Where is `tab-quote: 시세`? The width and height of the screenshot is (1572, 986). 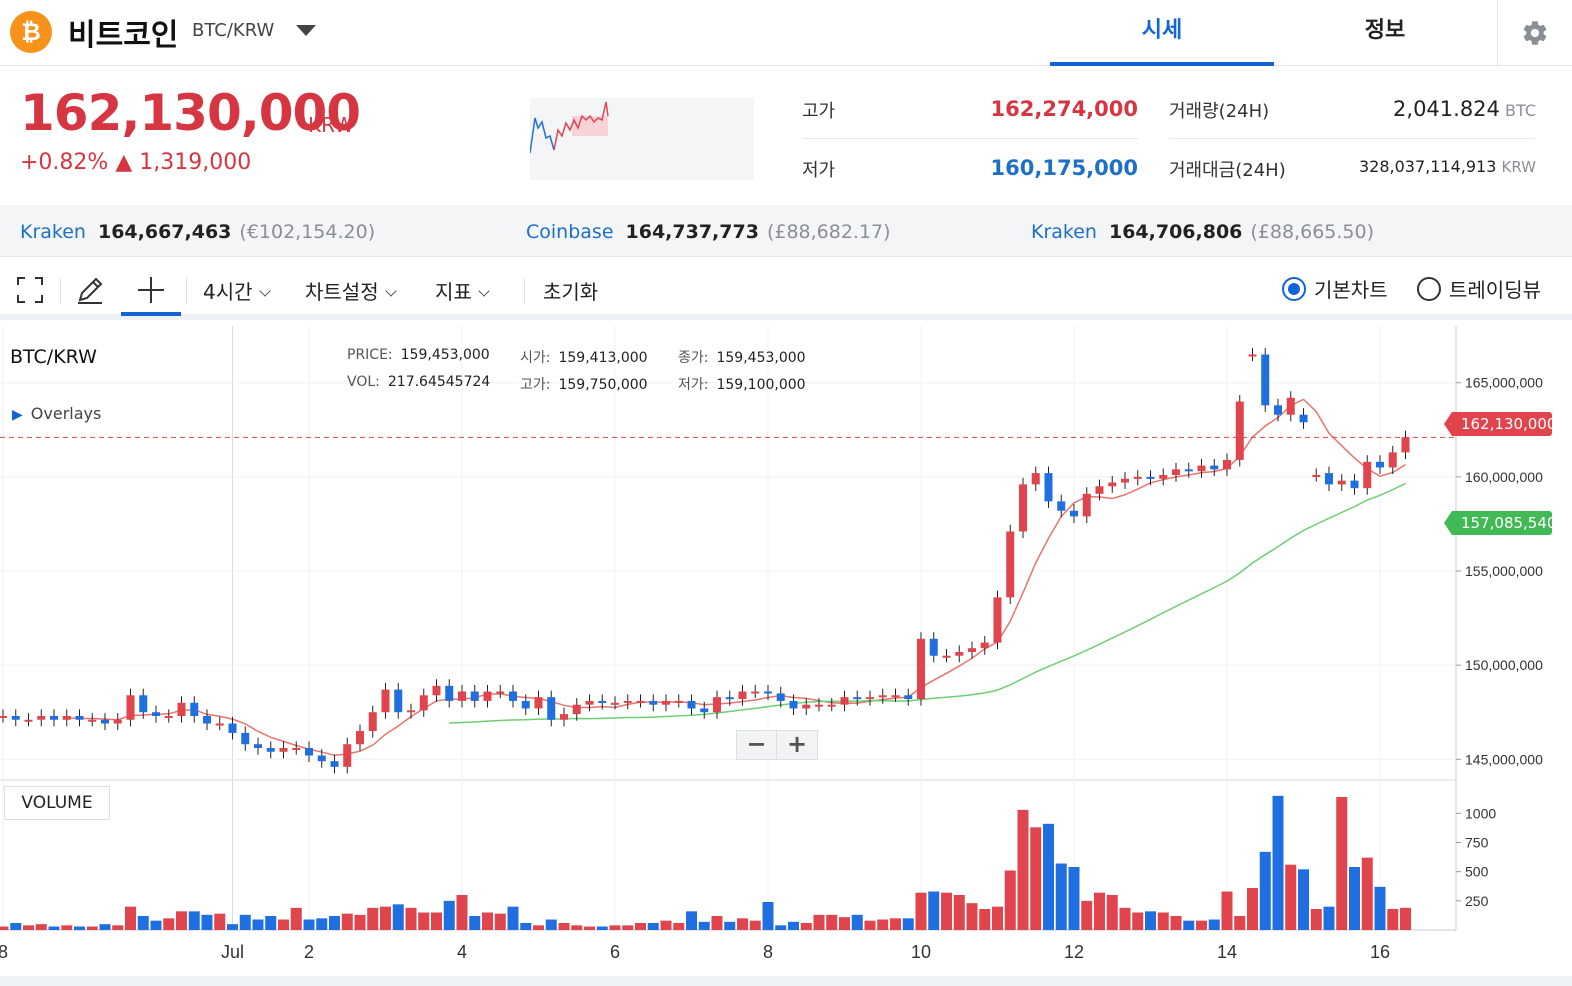
tab-quote: 시세 is located at coordinates (1162, 33).